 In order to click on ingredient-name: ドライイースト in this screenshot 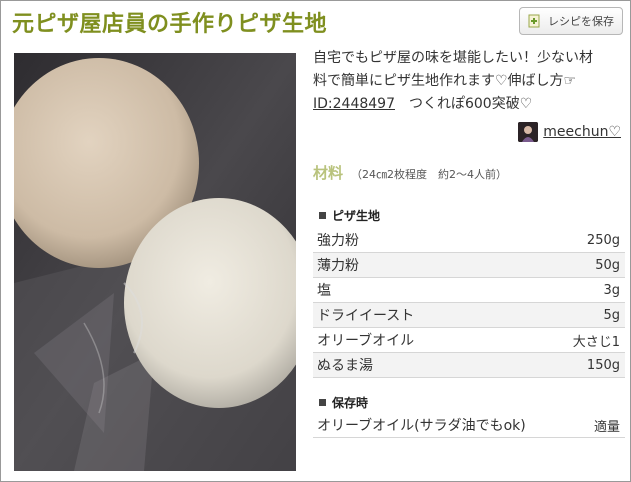, I will do `click(366, 316)`.